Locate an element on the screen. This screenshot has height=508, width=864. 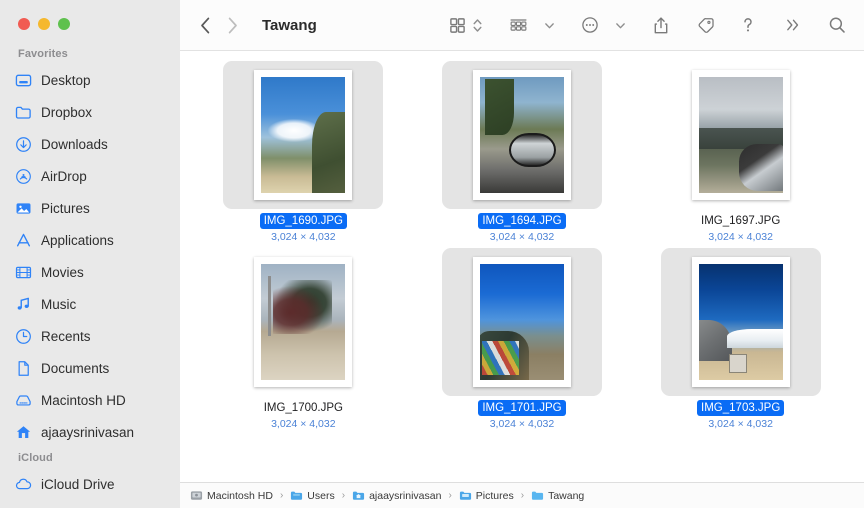
home-folder-icon is located at coordinates (358, 495).